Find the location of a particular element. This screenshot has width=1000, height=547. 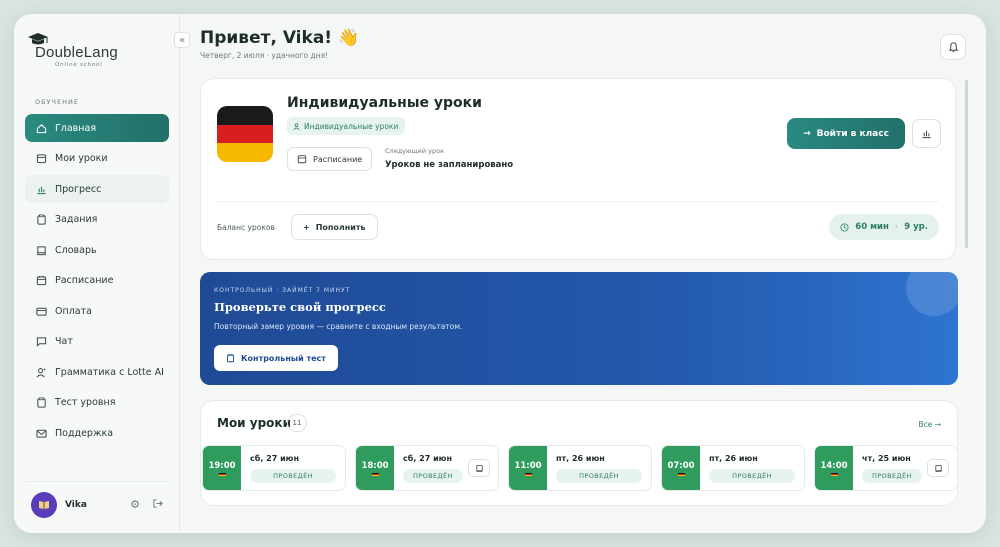

balance-lessons: 9 ур. is located at coordinates (916, 227).